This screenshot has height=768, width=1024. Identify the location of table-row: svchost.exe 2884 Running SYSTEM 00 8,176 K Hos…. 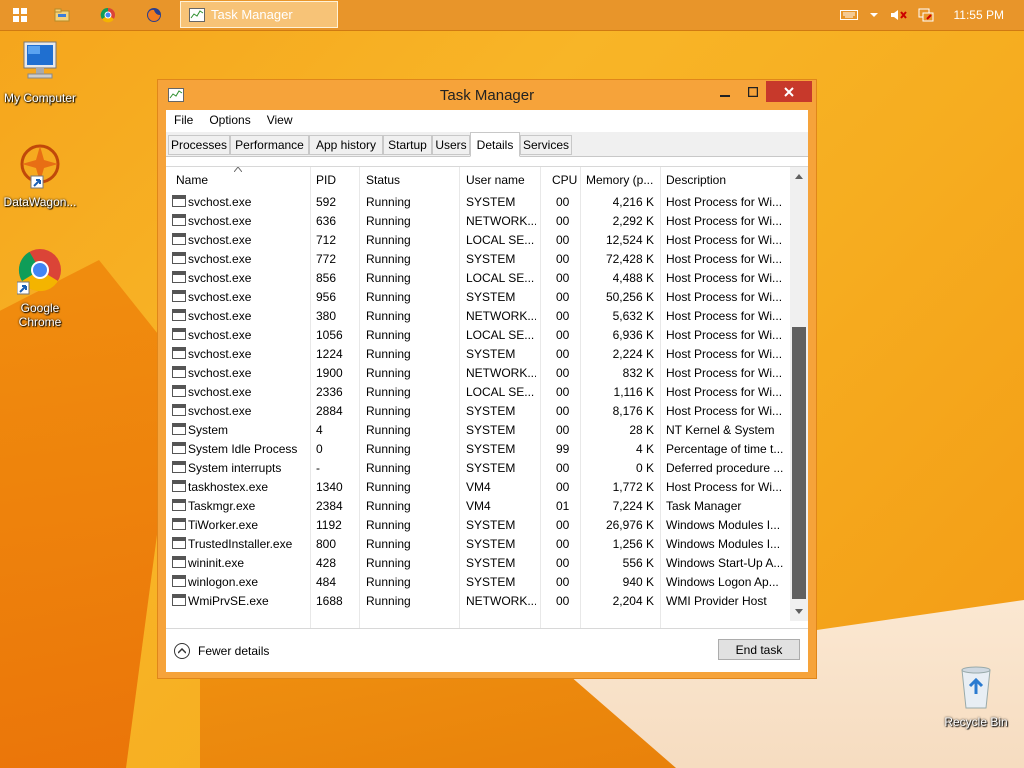
(478, 411).